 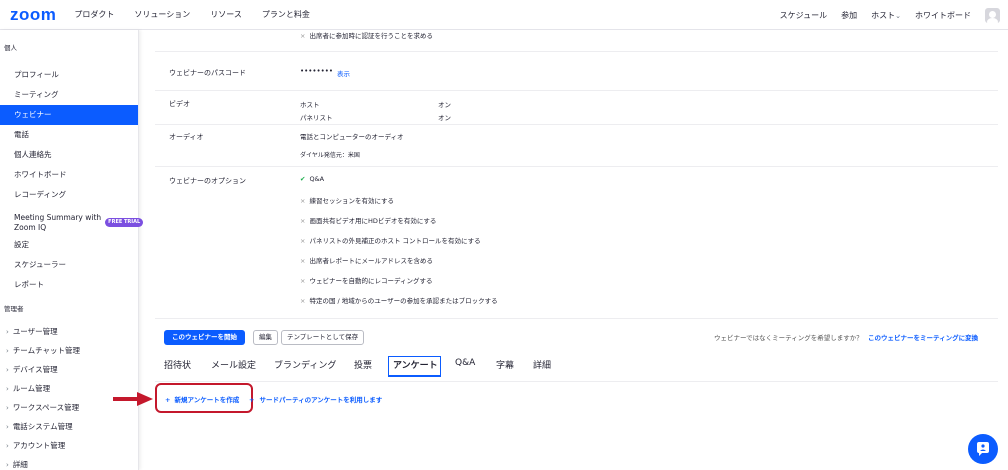 I want to click on admin-item-label: デバイス管理, so click(x=35, y=369).